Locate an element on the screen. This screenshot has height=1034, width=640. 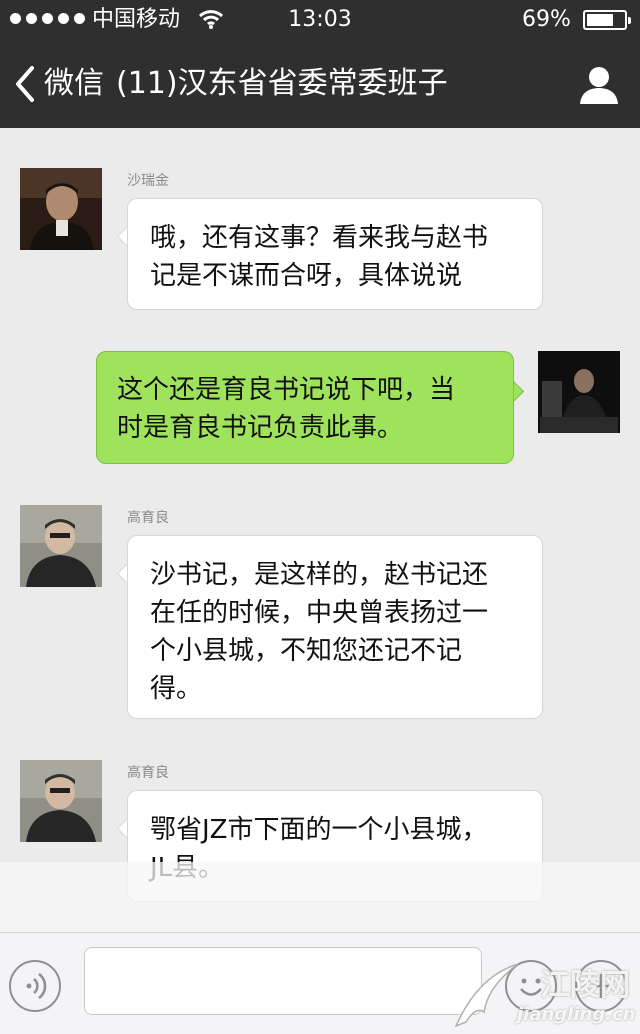
battery-percentage: 69% is located at coordinates (546, 19).